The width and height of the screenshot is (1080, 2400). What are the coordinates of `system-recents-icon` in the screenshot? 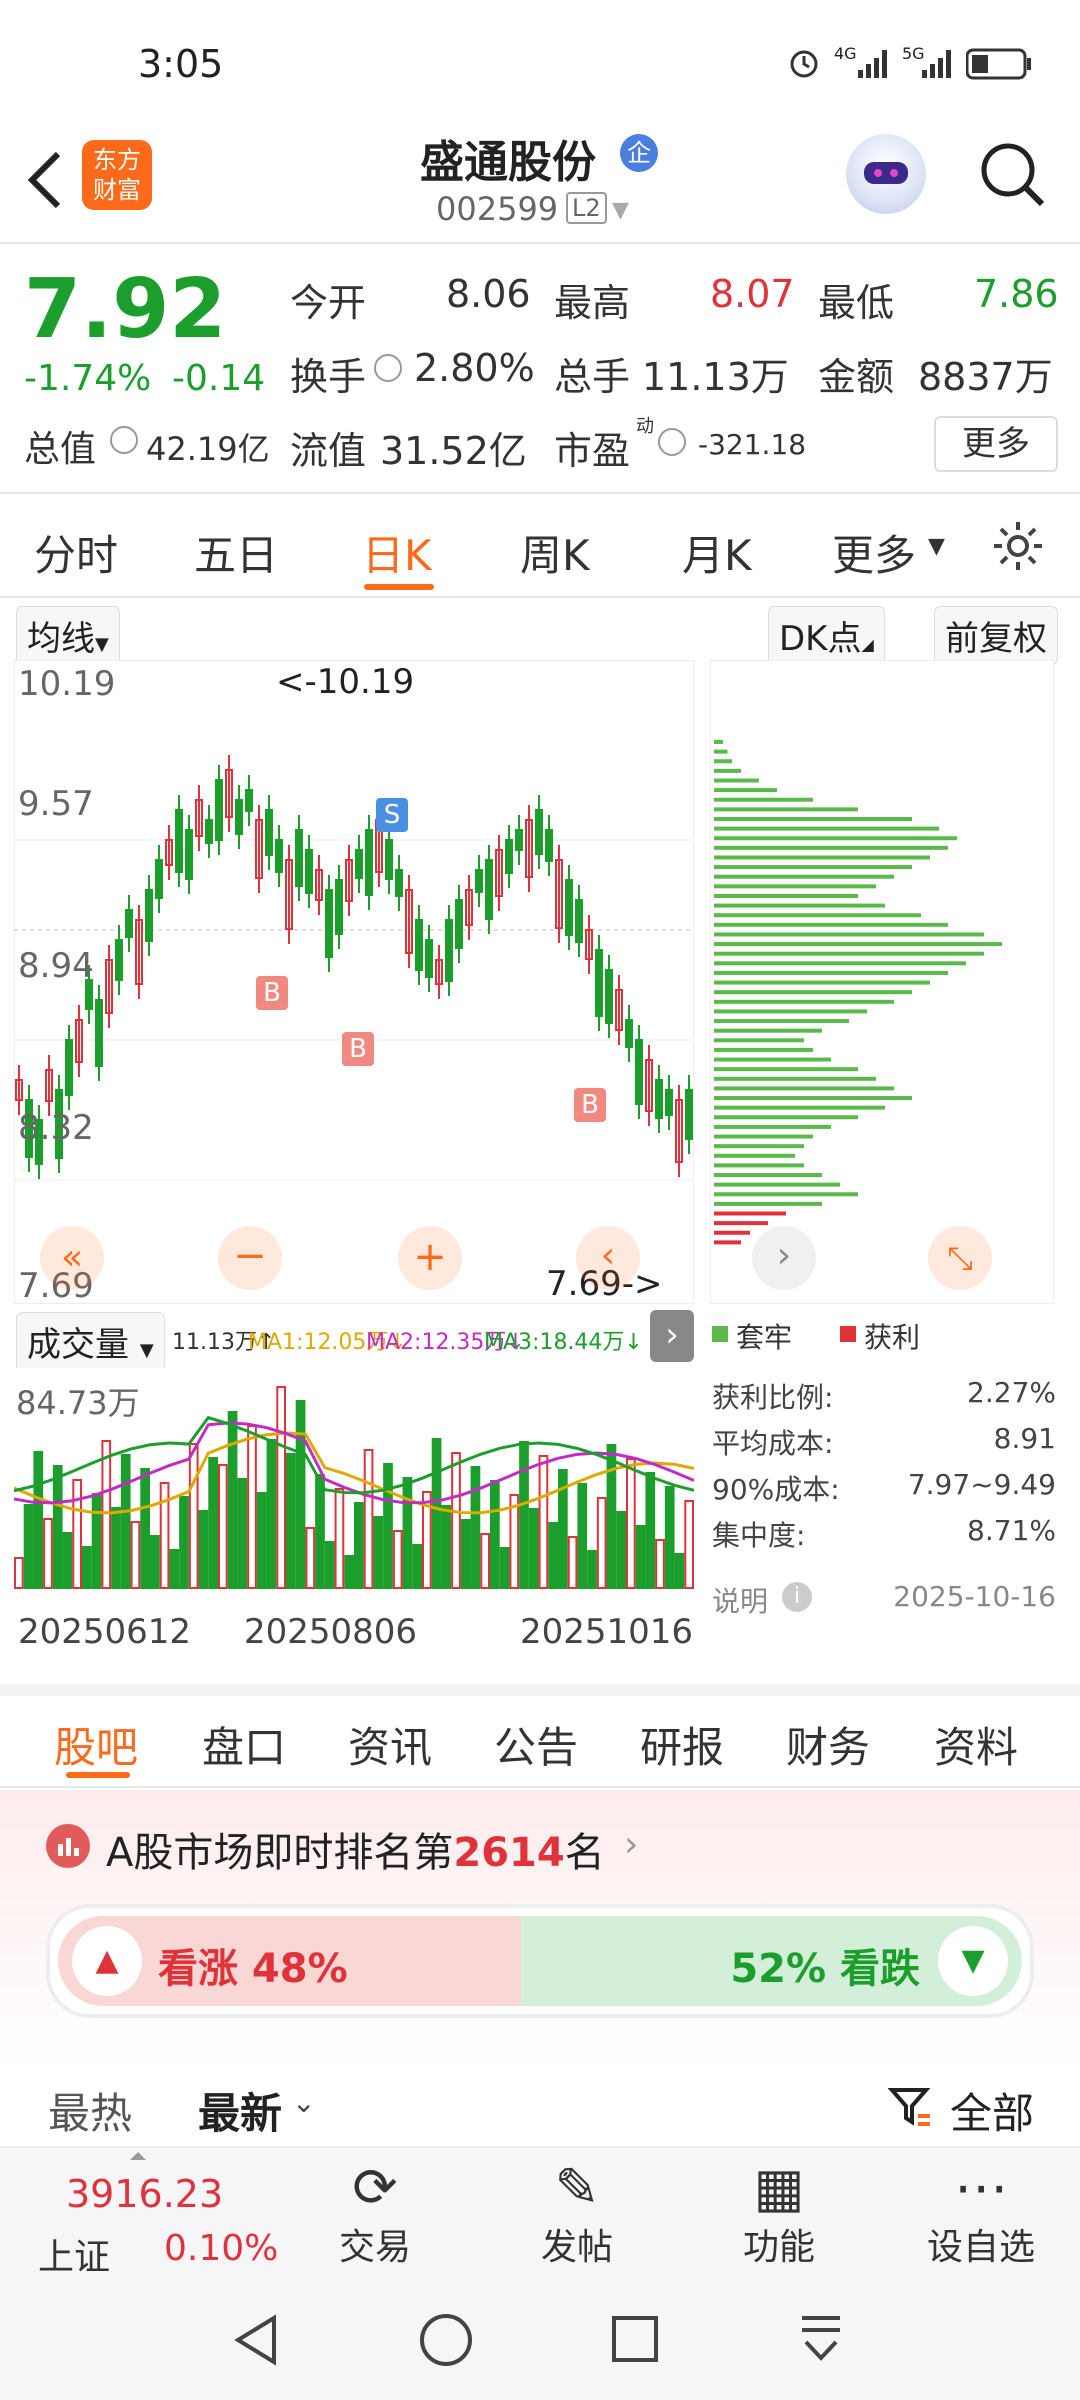 It's located at (635, 2341).